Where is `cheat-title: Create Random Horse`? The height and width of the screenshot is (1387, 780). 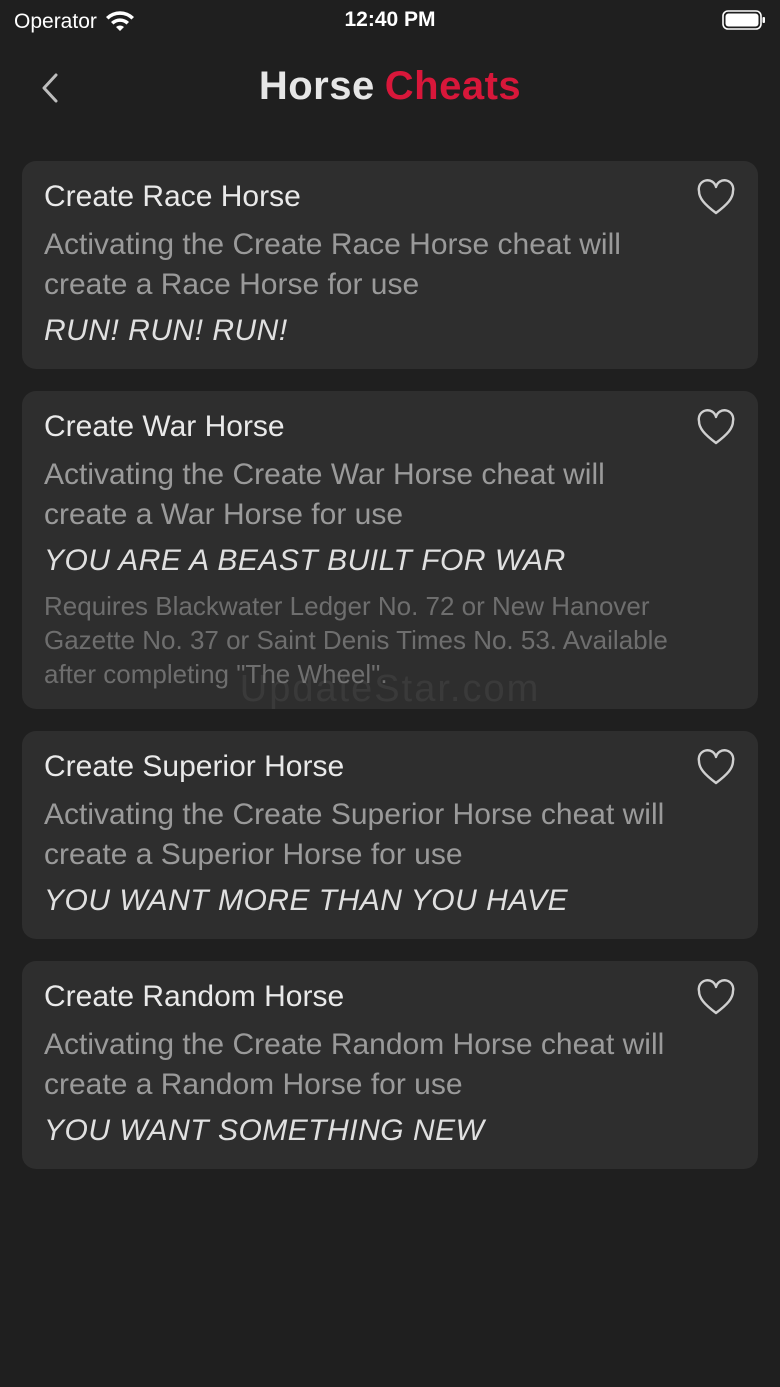 cheat-title: Create Random Horse is located at coordinates (194, 996).